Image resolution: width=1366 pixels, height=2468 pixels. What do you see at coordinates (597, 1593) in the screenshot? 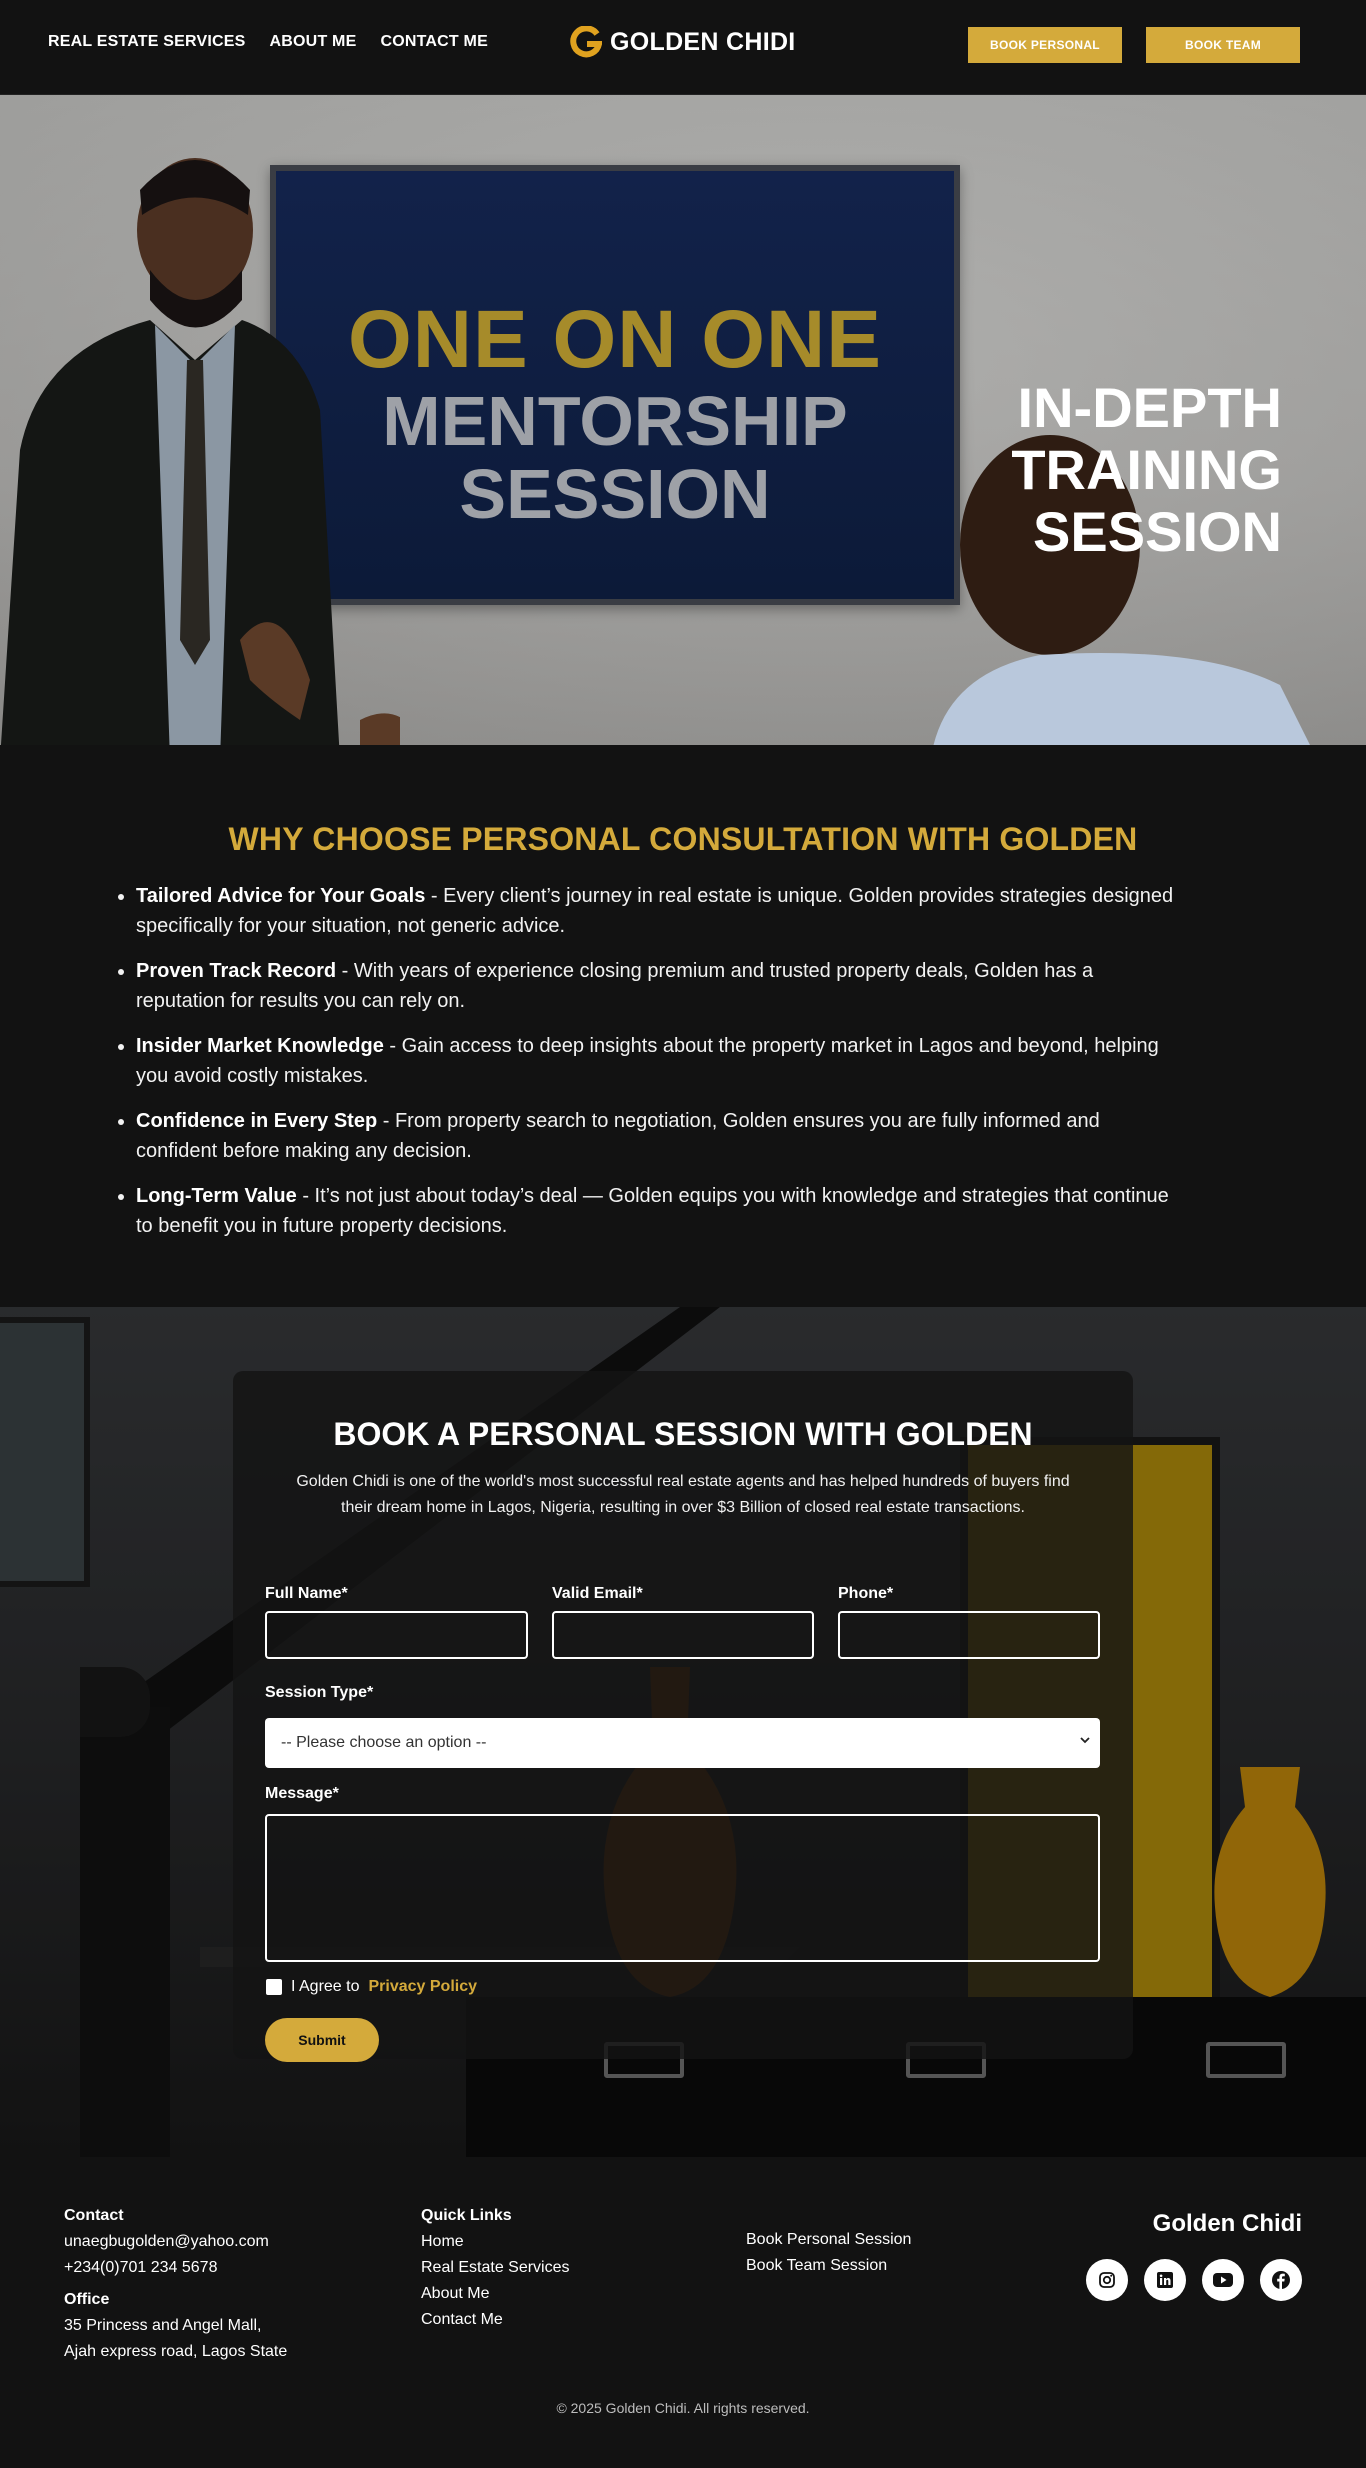
I see `email-label: Valid Email*` at bounding box center [597, 1593].